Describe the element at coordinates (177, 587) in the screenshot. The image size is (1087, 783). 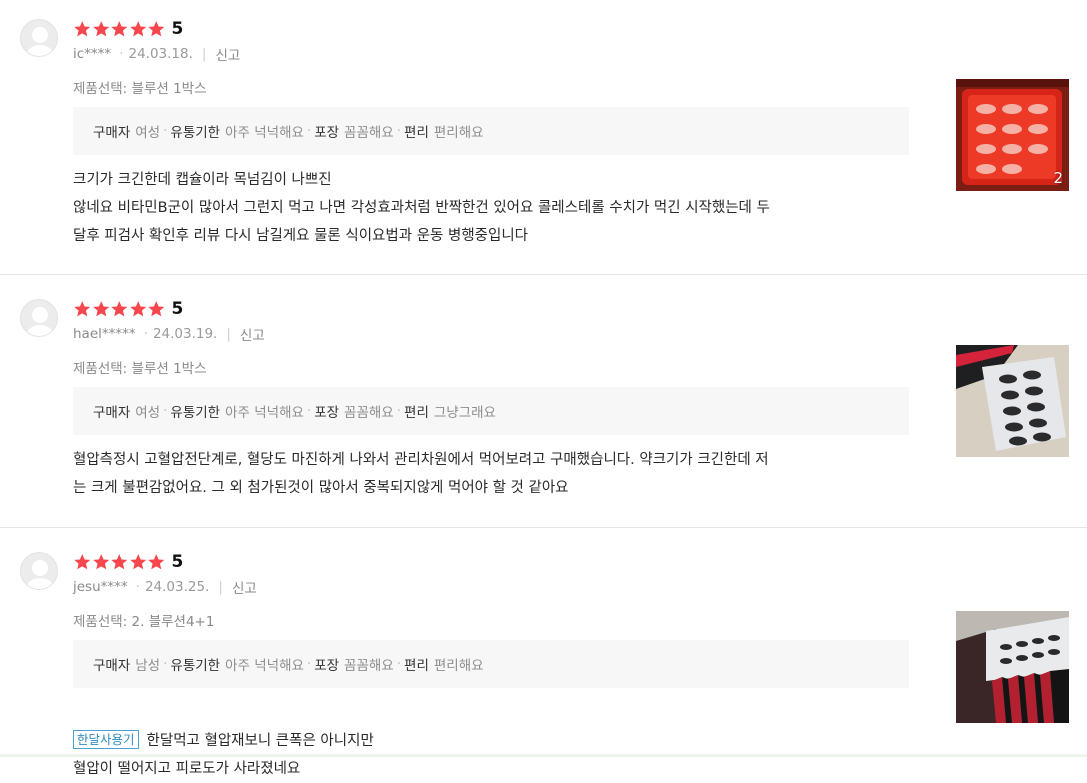
I see `review-date: 24.03.25.` at that location.